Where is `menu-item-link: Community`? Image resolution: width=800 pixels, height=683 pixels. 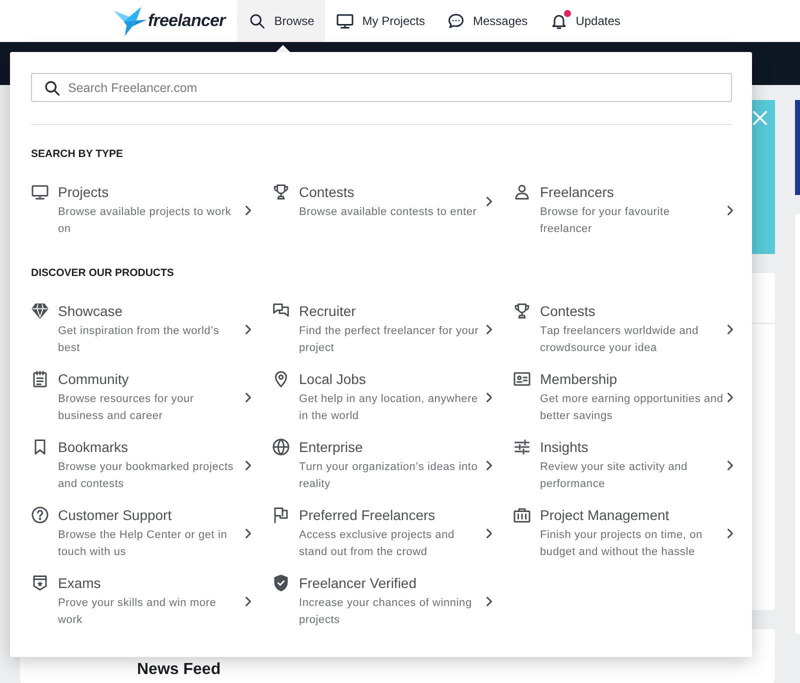 menu-item-link: Community is located at coordinates (93, 379).